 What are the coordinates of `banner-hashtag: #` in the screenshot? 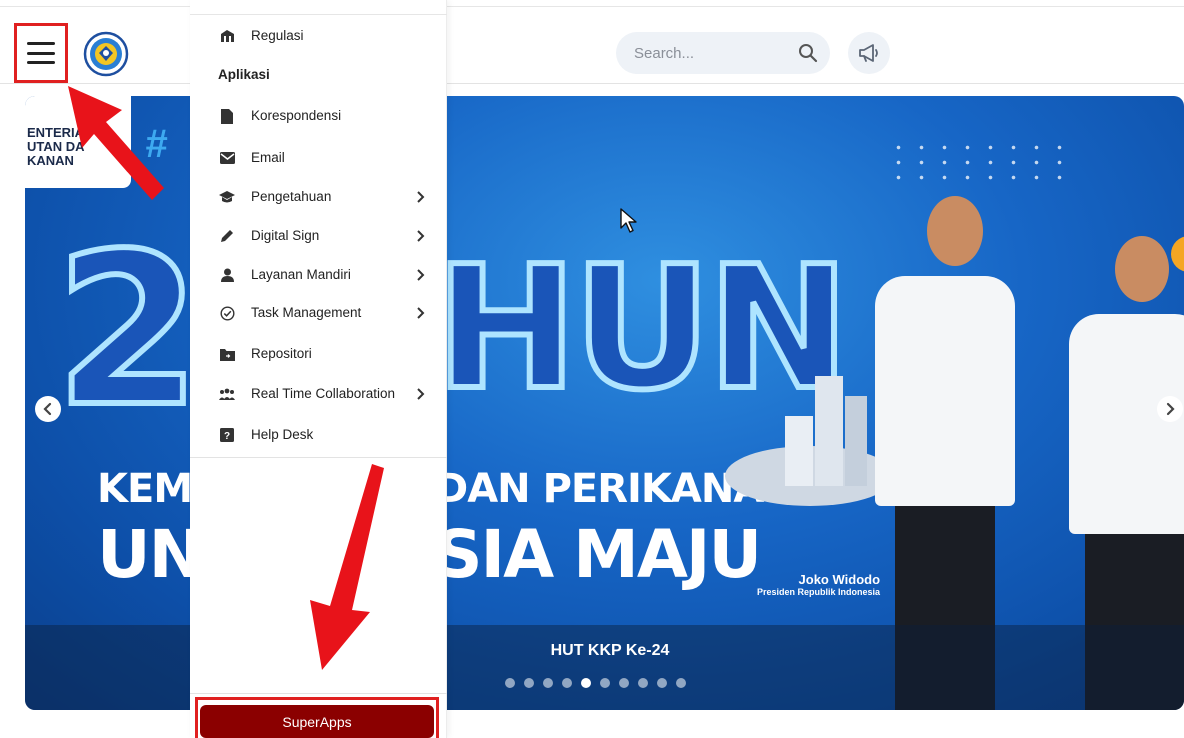 It's located at (156, 144).